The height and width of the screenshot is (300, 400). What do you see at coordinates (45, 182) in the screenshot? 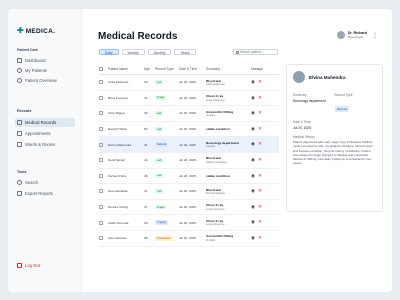
I see `sidebar-item-search: Search` at bounding box center [45, 182].